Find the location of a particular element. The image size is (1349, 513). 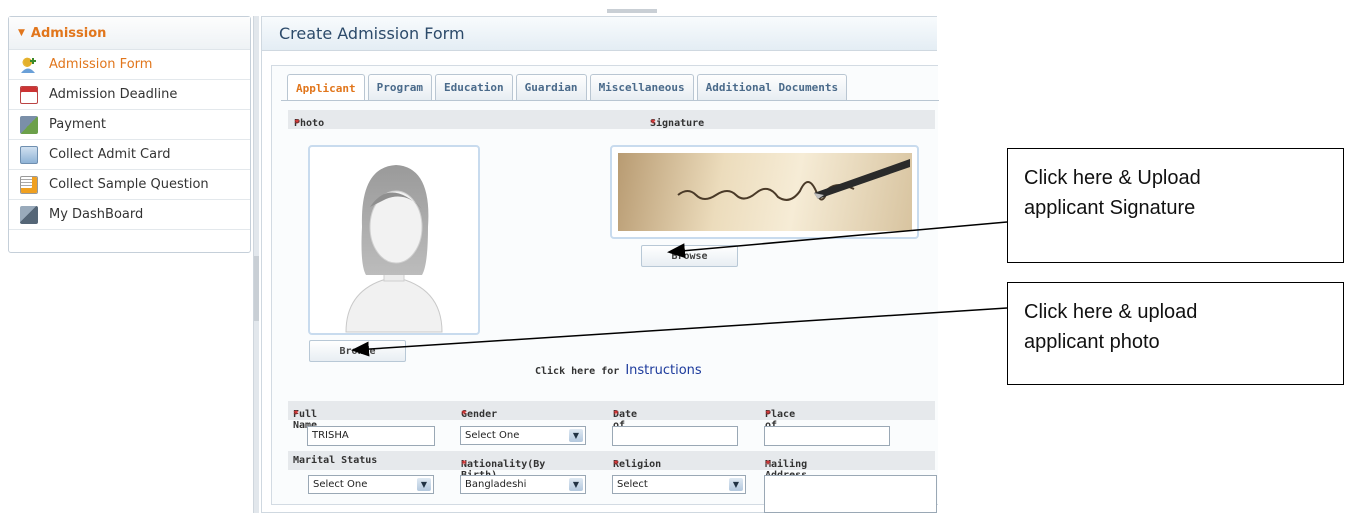

photo-arrow is located at coordinates (679, 332).